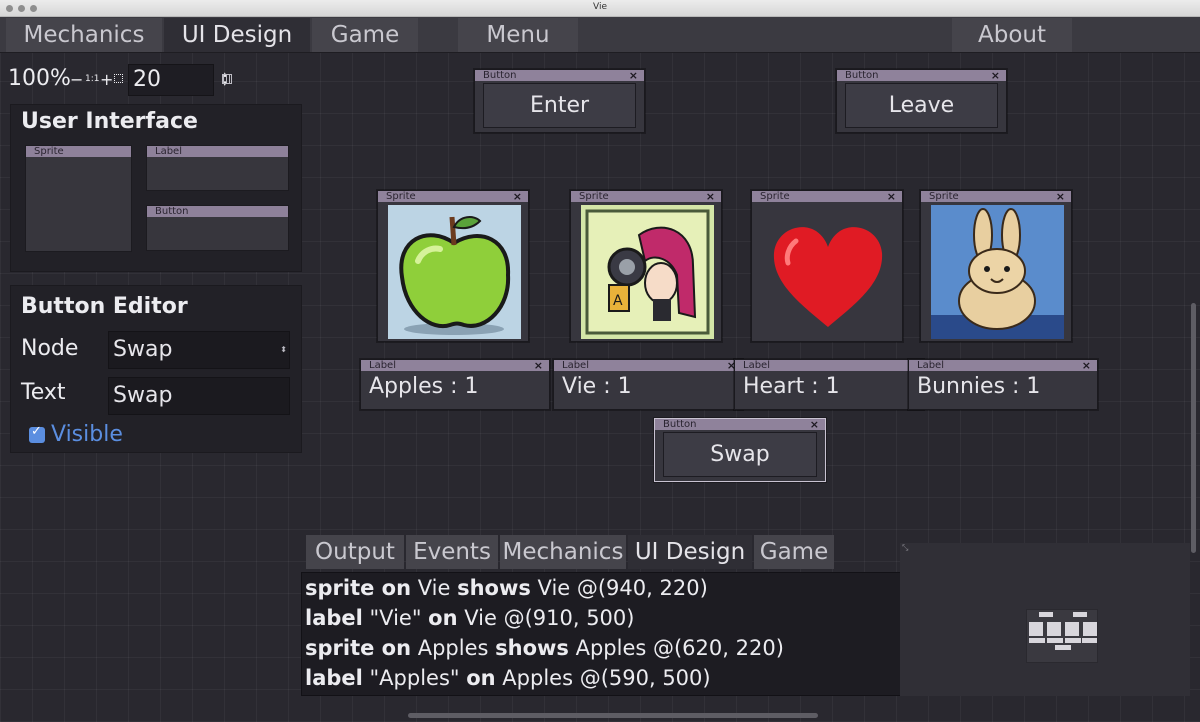 This screenshot has height=722, width=1200. What do you see at coordinates (217, 168) in the screenshot?
I see `palette-label: Label` at bounding box center [217, 168].